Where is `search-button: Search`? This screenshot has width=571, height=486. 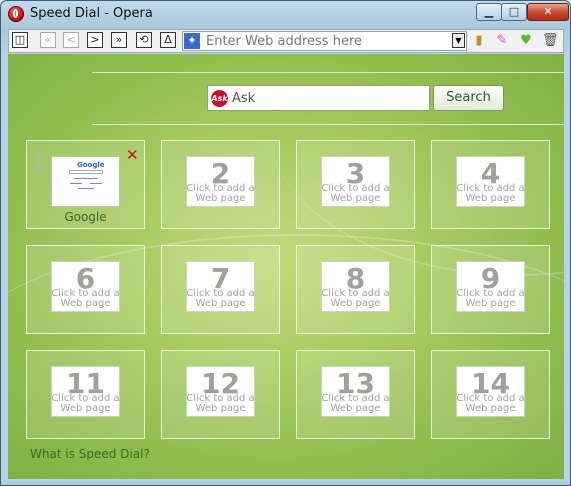 search-button: Search is located at coordinates (468, 98).